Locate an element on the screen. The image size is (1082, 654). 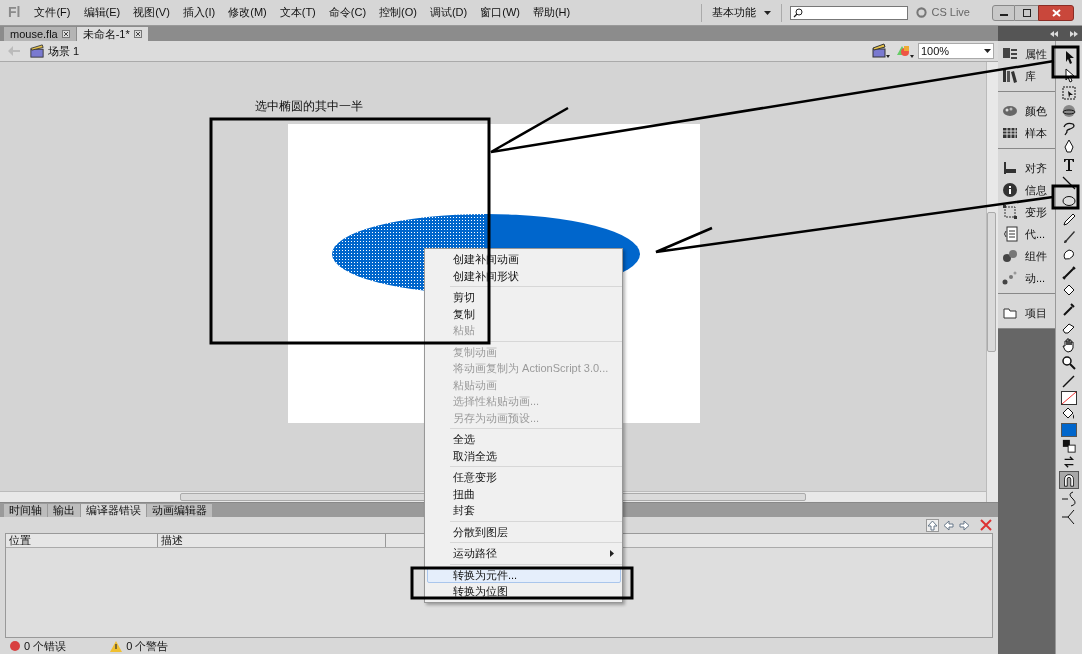
warning-count: 0 个警告 is located at coordinates (147, 646).